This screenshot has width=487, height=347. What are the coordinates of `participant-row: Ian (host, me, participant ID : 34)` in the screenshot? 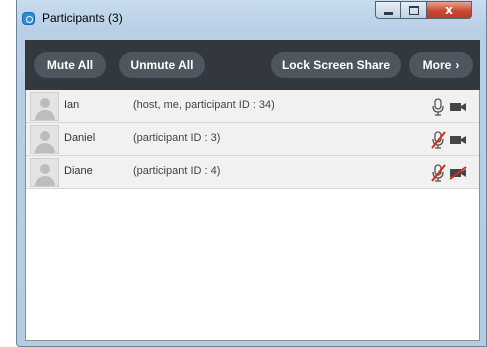 It's located at (252, 106).